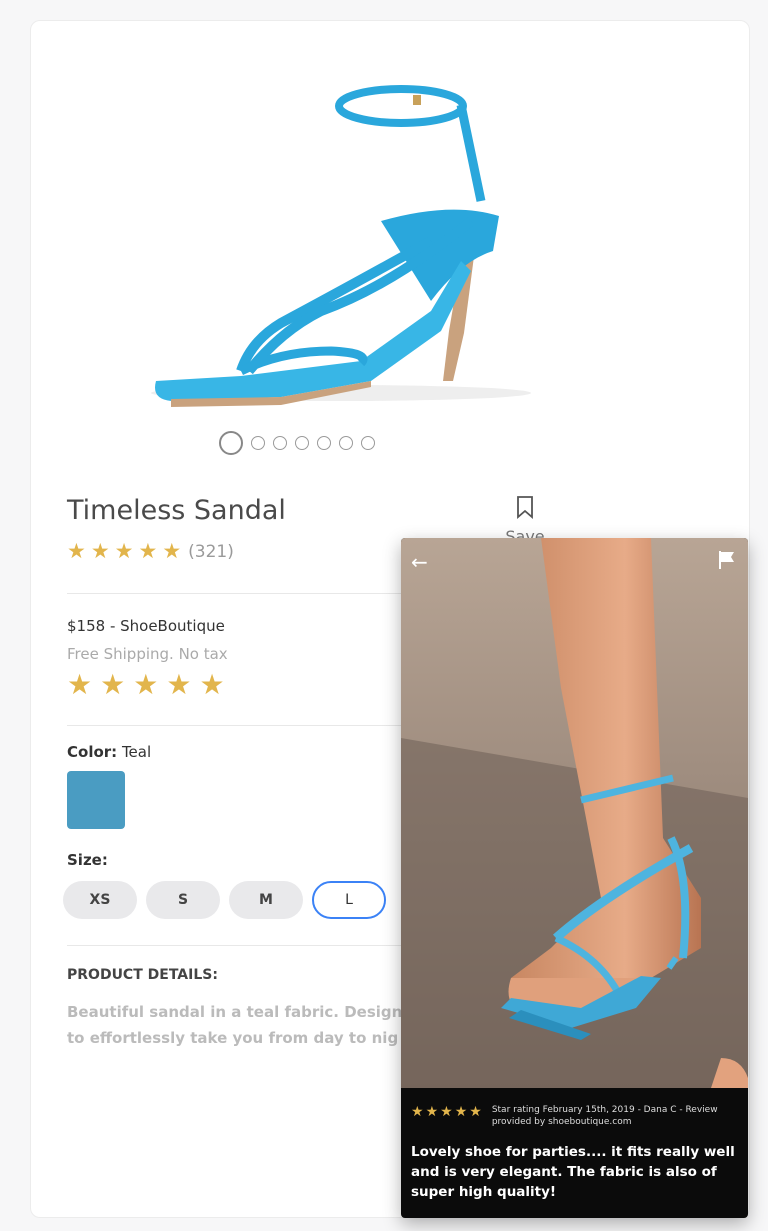 This screenshot has width=768, height=1231. I want to click on size-option-l: L, so click(349, 900).